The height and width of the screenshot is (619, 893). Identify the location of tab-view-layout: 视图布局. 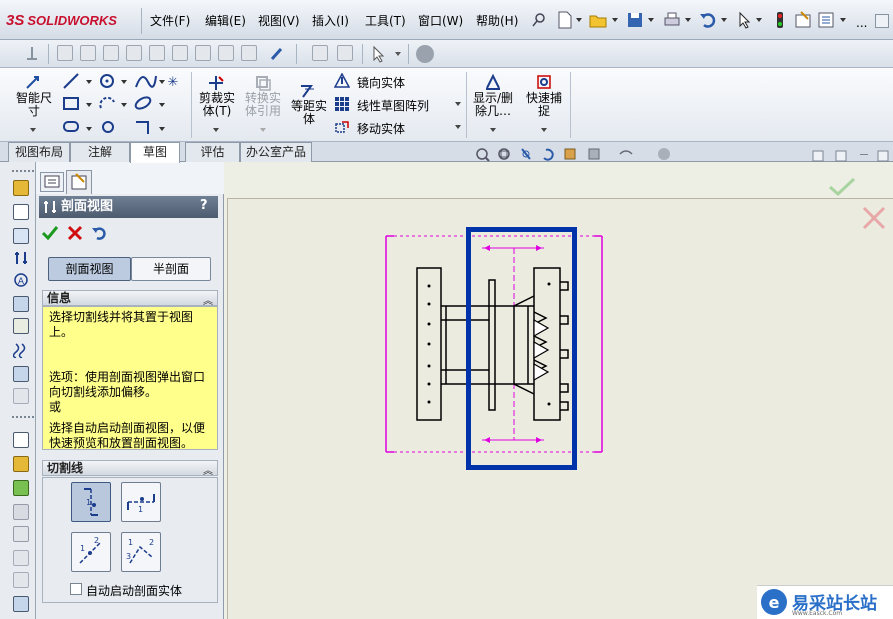
(39, 152).